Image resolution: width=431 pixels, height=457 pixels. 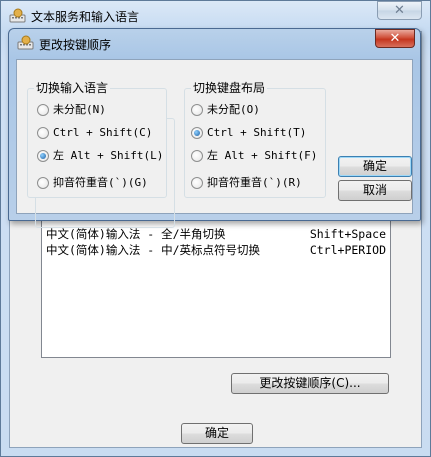 I want to click on parent-window-title: 文本服务和输入语言, so click(x=85, y=17).